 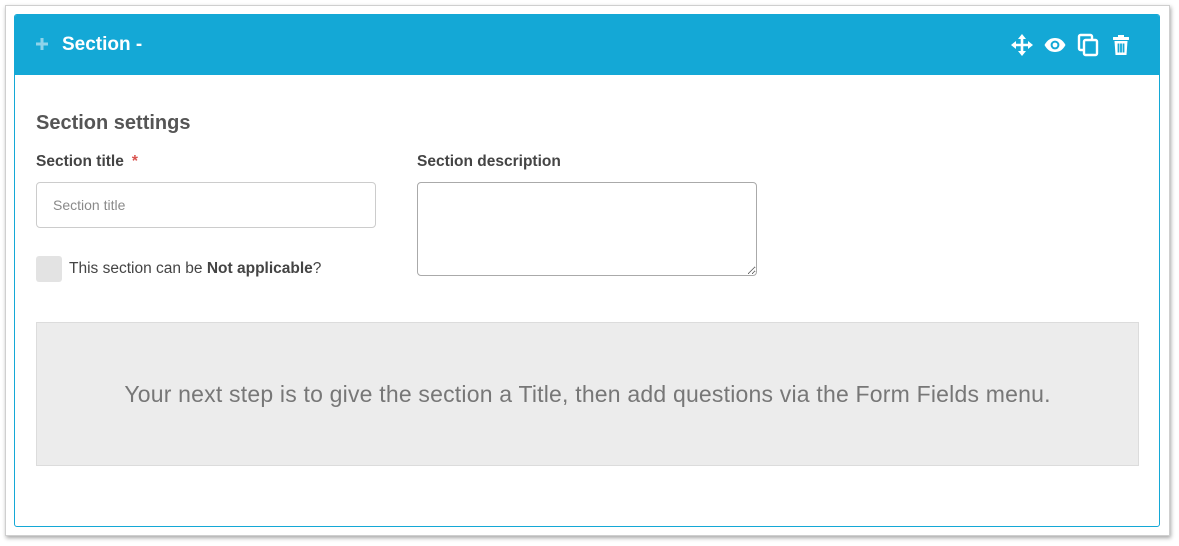 I want to click on not-applicable-checkbox, so click(x=49, y=269).